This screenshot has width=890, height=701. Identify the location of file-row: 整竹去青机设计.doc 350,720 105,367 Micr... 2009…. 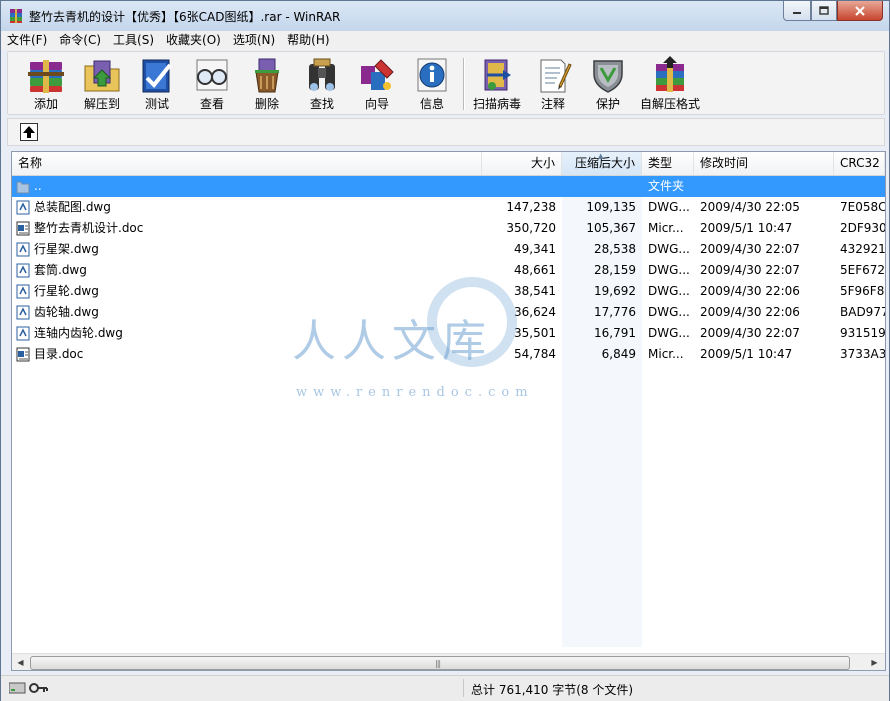
(448, 228).